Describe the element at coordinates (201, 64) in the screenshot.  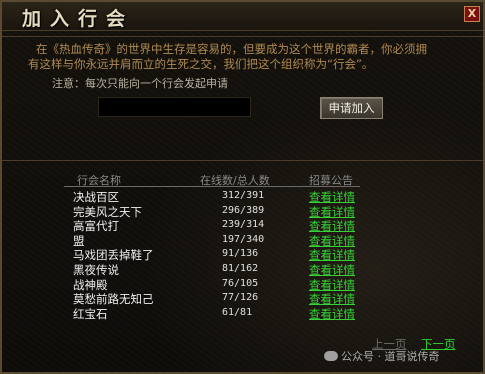
I see `intro-line-2: 有这样与你永远并肩而立的生死之交，我们把这个组织称为“行会”。` at that location.